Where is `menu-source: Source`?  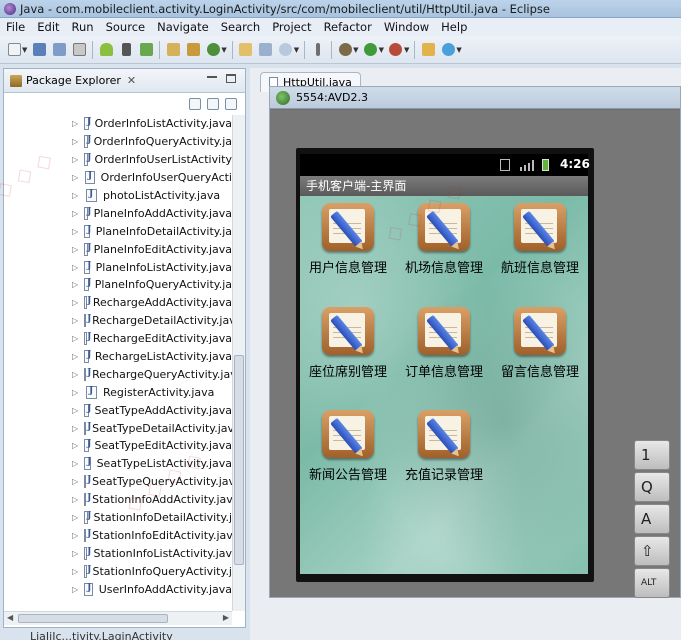
menu-source: Source is located at coordinates (126, 27).